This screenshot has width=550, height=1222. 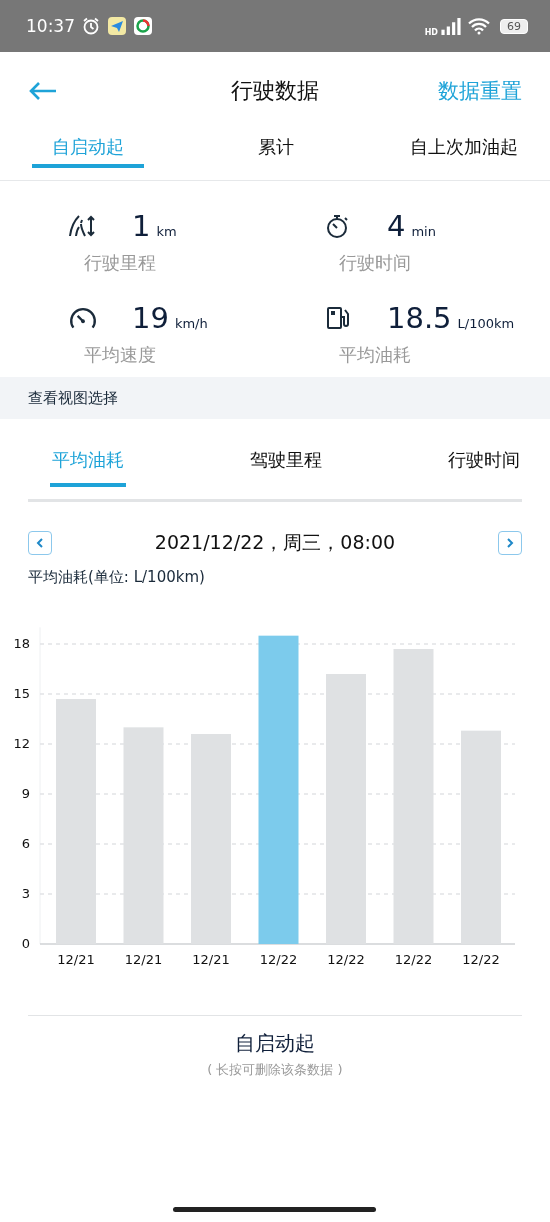 I want to click on next-button, so click(x=510, y=543).